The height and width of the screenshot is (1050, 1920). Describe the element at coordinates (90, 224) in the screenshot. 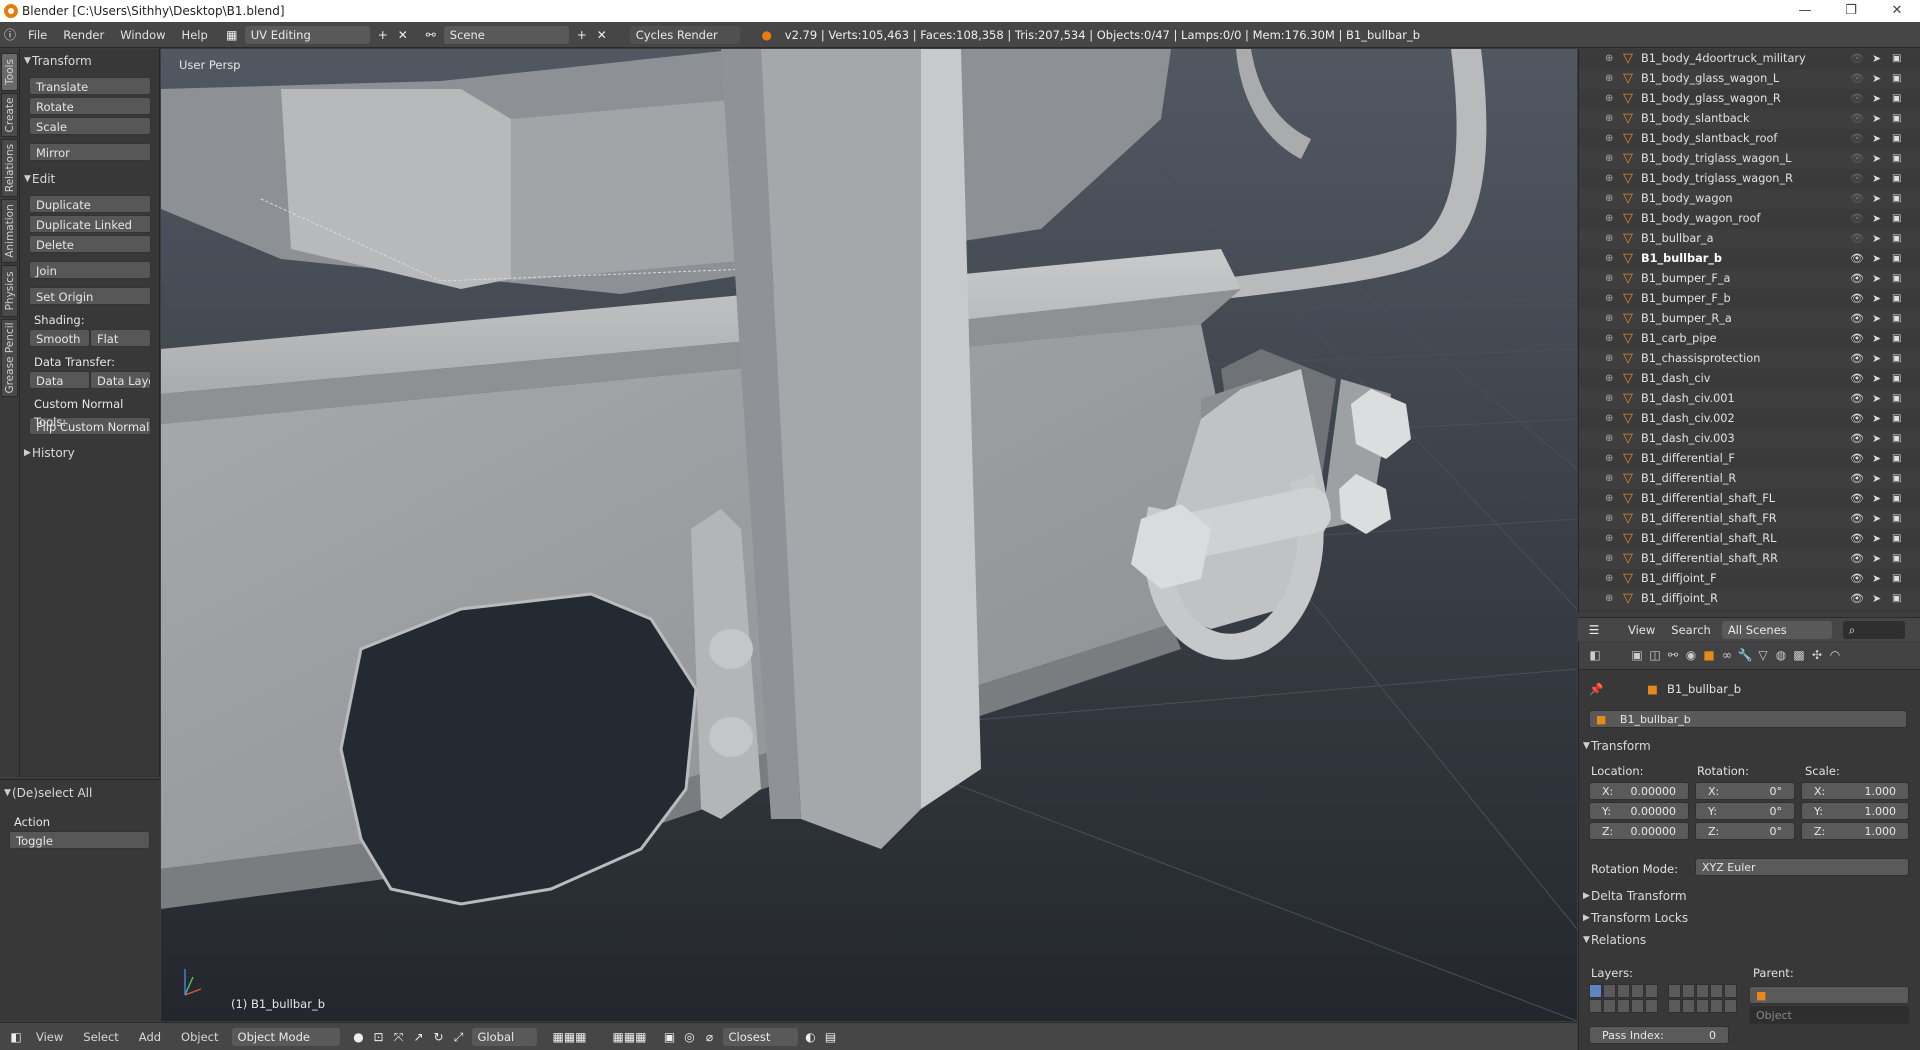

I see `duplicate-linked-button: Duplicate Linked` at that location.